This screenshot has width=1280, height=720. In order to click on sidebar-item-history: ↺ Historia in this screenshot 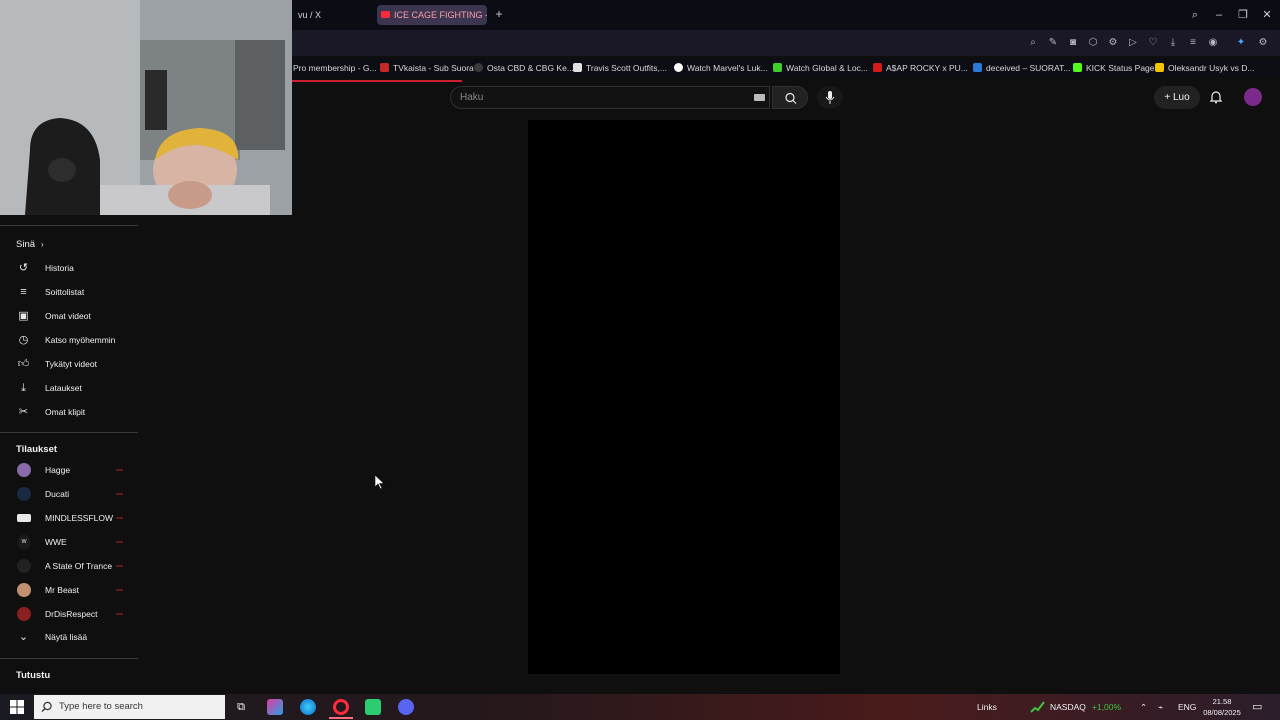, I will do `click(70, 268)`.